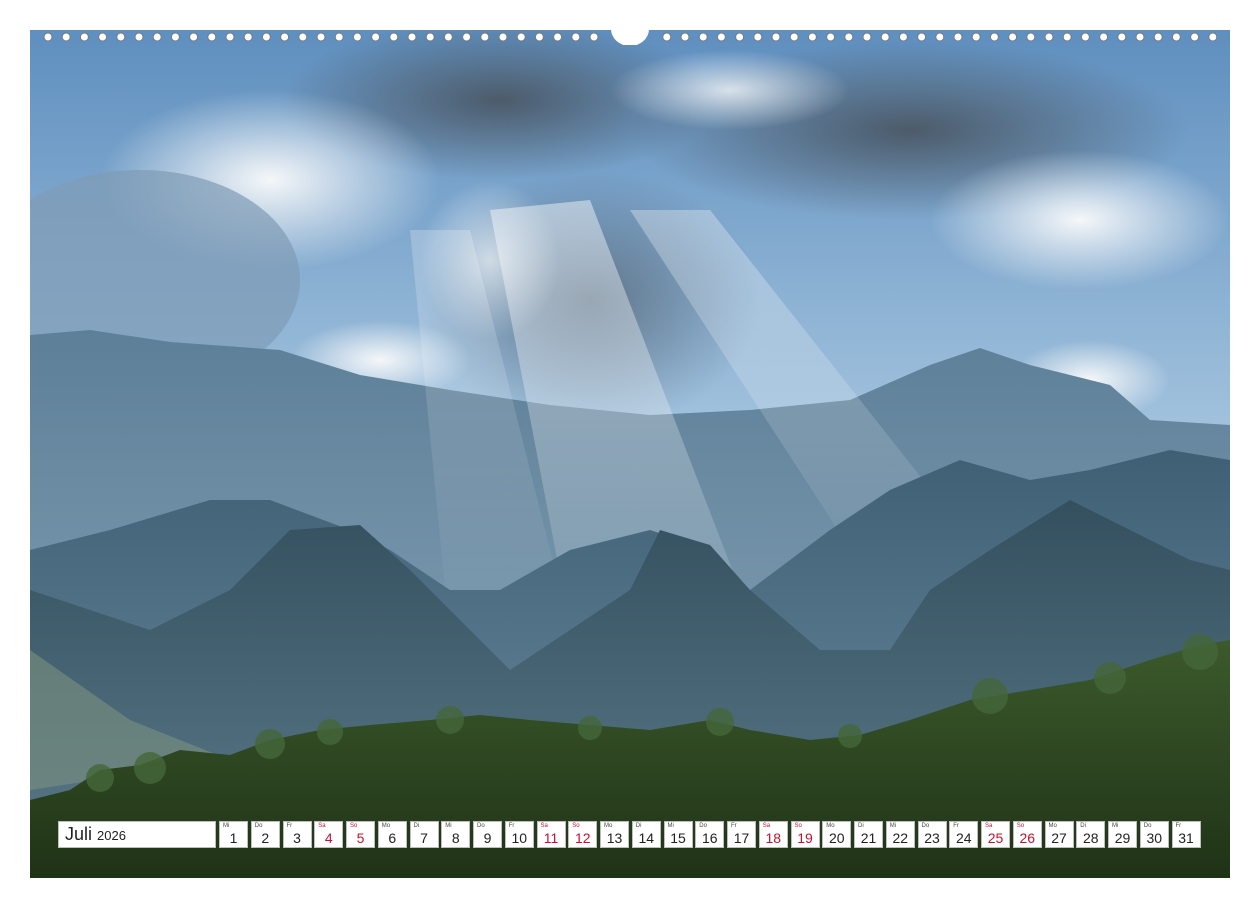  Describe the element at coordinates (455, 838) in the screenshot. I see `day-number: 8` at that location.